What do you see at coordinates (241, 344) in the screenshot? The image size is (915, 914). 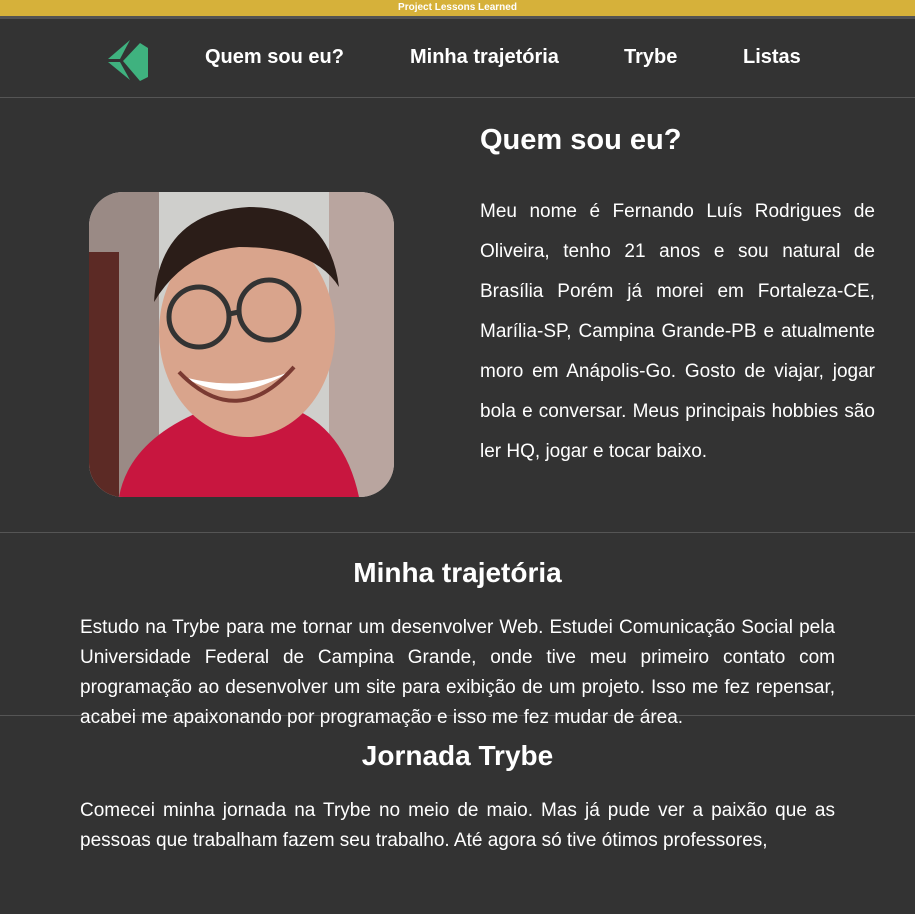 I see `profile-photo` at bounding box center [241, 344].